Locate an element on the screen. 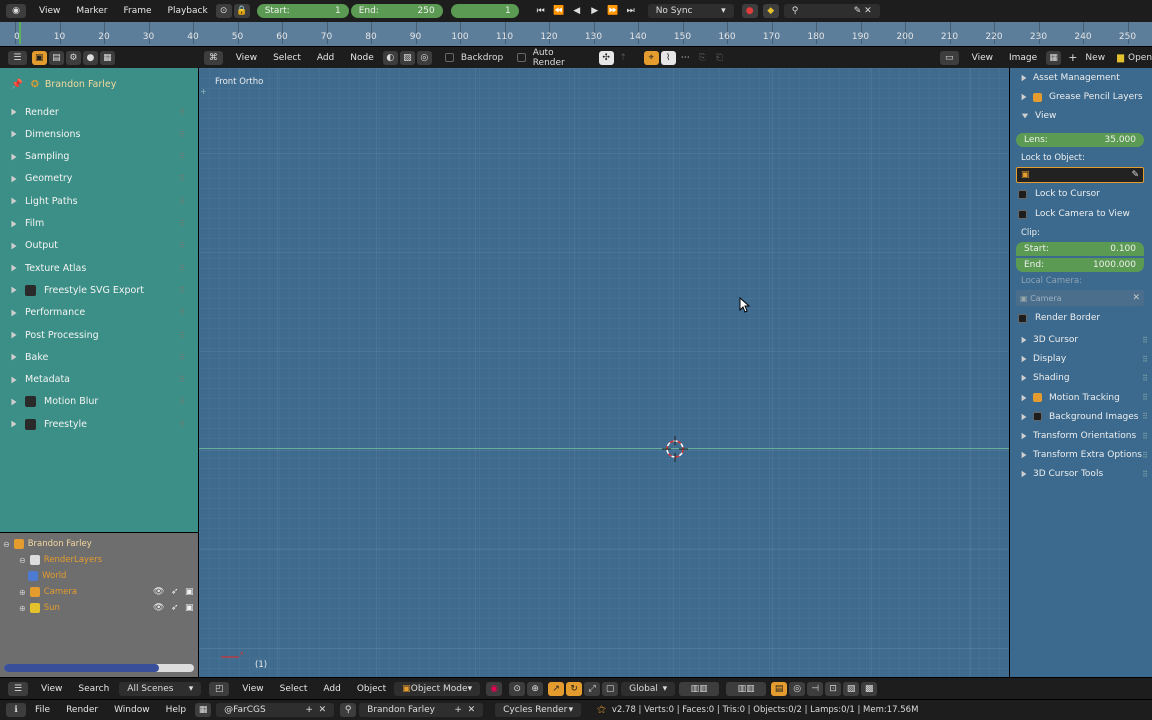 Image resolution: width=1152 pixels, height=720 pixels. timeline-menu-frame: Frame is located at coordinates (137, 11).